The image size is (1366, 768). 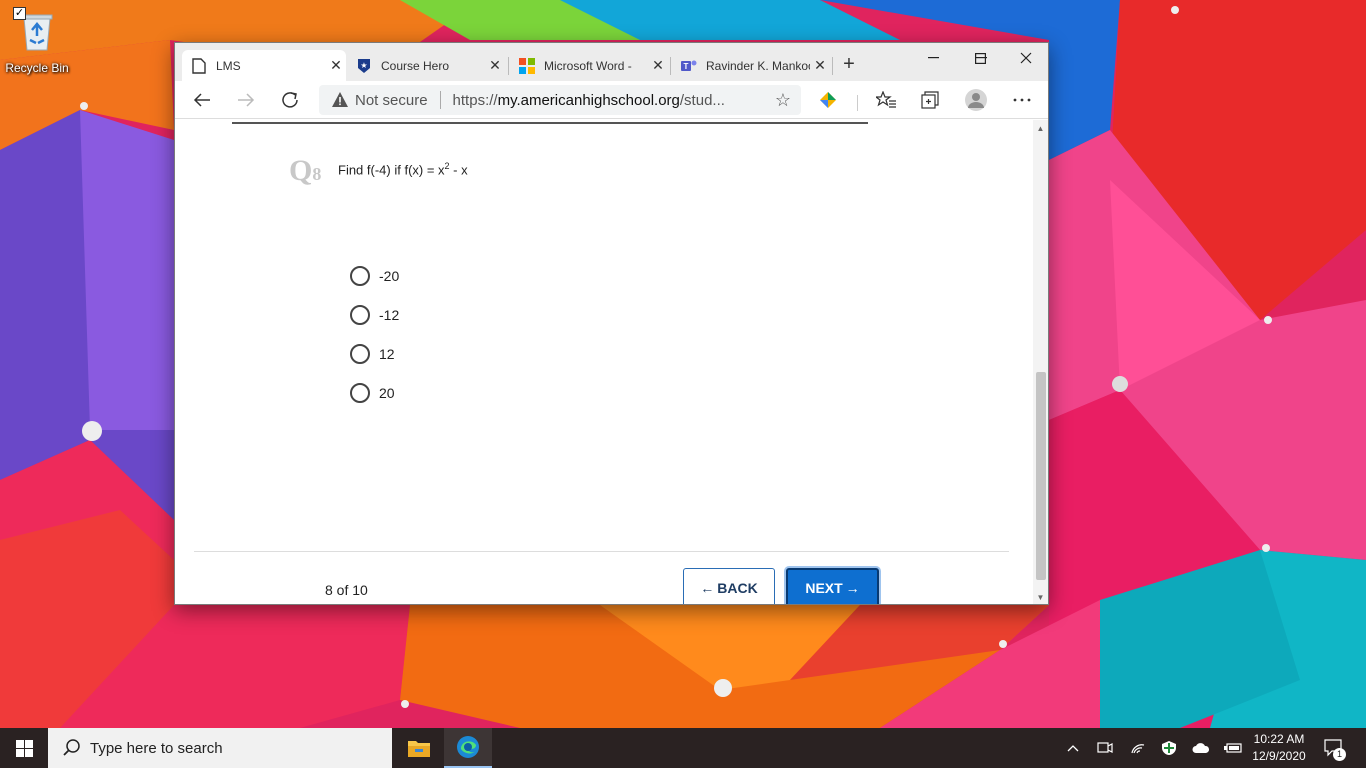 I want to click on meet-now-icon, so click(x=1105, y=747).